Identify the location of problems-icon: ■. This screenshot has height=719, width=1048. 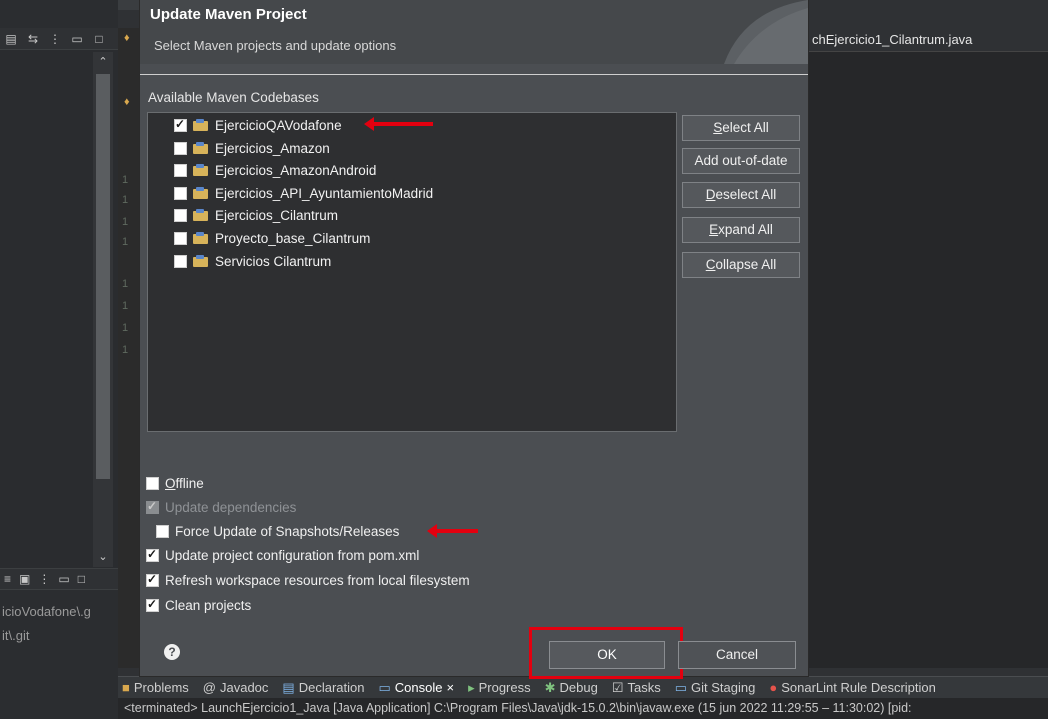
(126, 687).